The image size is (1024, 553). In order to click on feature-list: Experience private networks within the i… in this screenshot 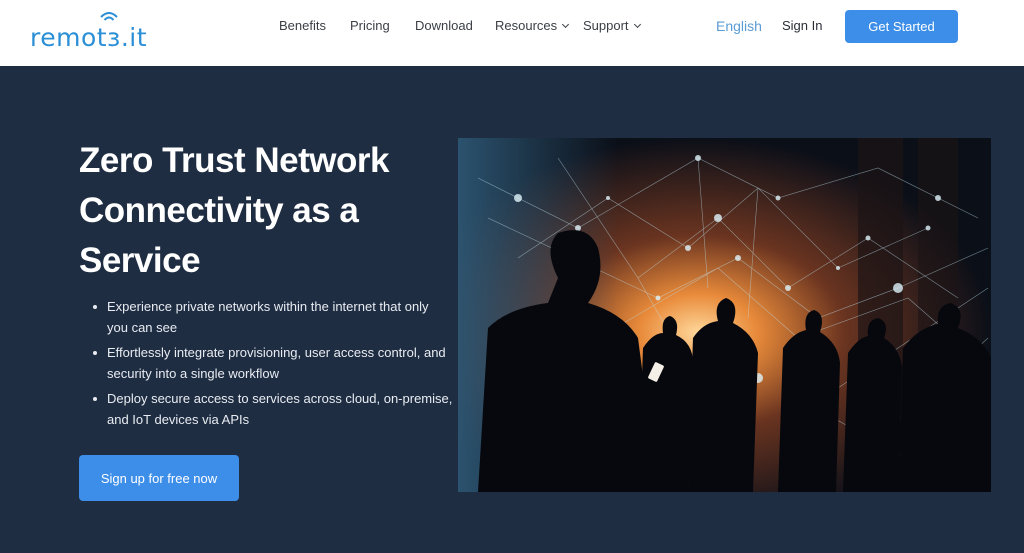, I will do `click(273, 365)`.